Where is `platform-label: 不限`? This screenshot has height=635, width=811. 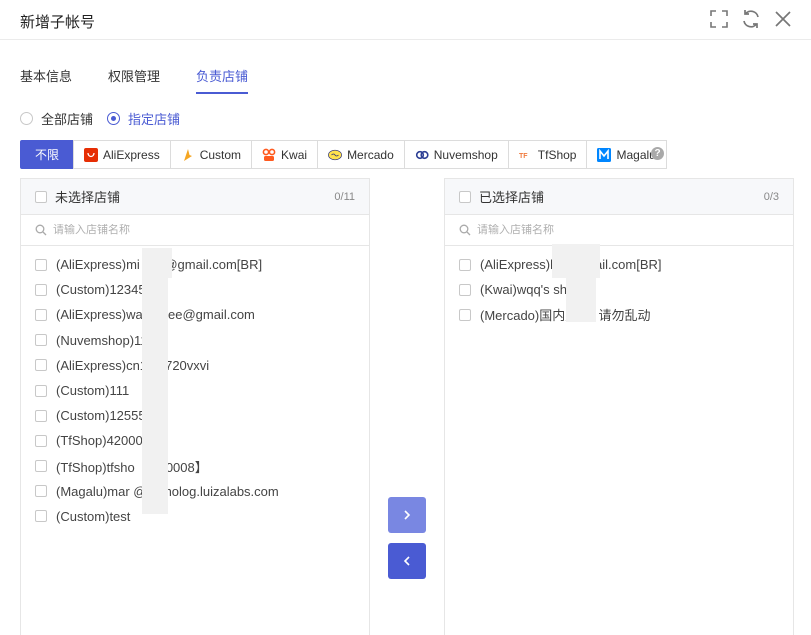 platform-label: 不限 is located at coordinates (47, 155).